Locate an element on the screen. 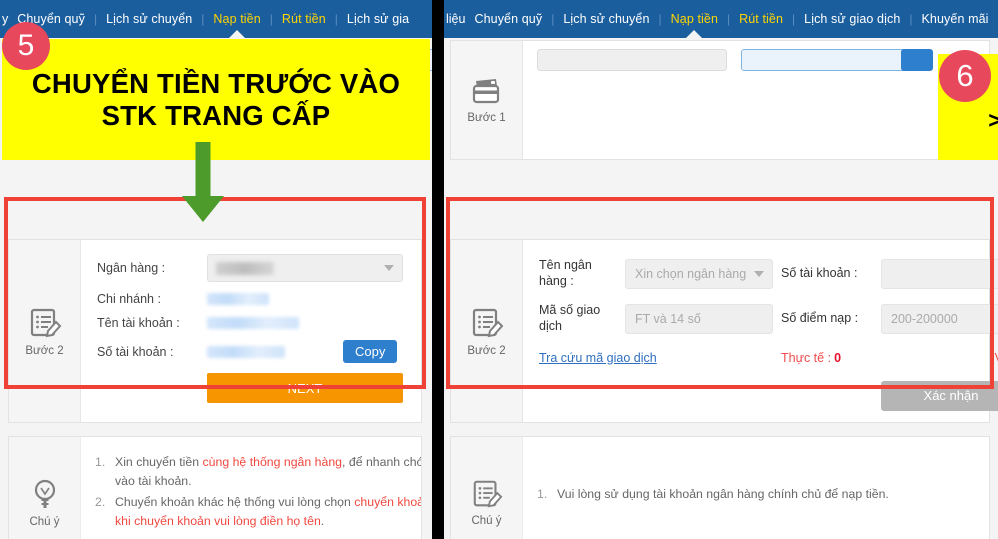  bank-value-redacted is located at coordinates (245, 268).